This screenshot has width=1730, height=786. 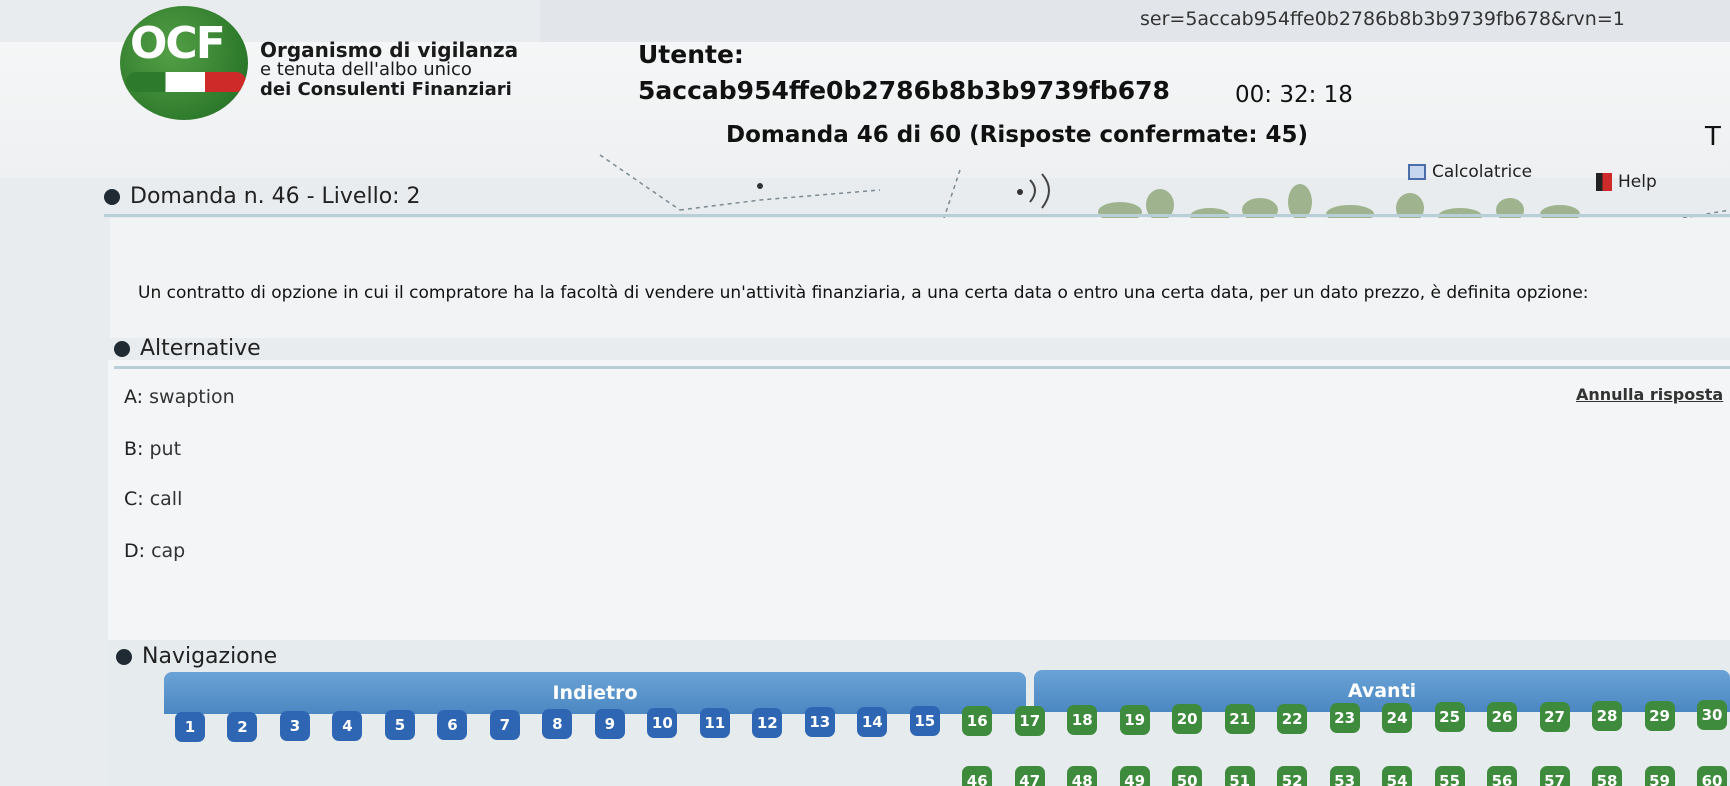 What do you see at coordinates (210, 656) in the screenshot?
I see `navigation-title: Navigazione` at bounding box center [210, 656].